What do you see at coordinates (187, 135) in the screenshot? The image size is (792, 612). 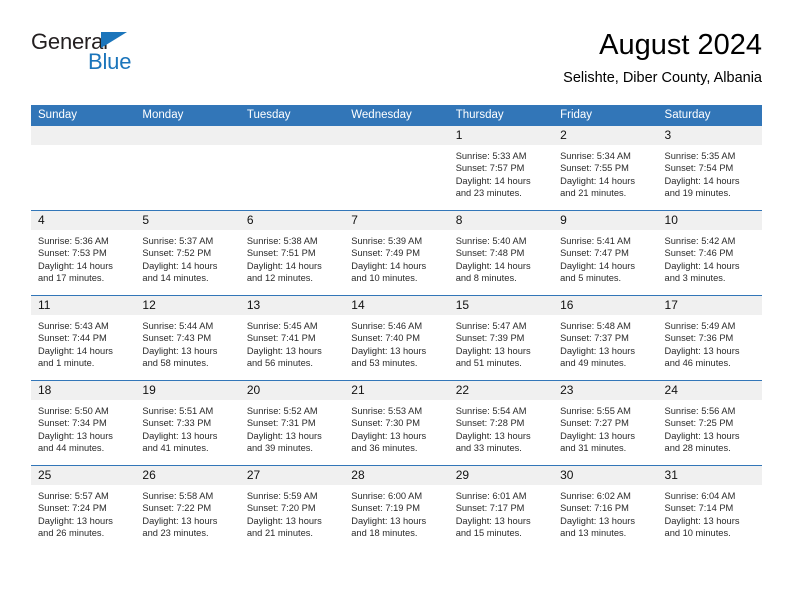 I see `day-number` at bounding box center [187, 135].